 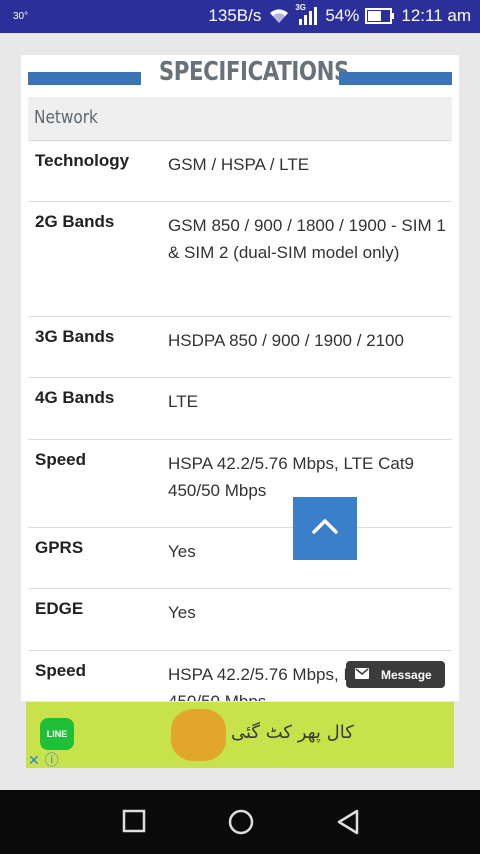 I want to click on ad-close-icon: ✕, so click(x=34, y=760).